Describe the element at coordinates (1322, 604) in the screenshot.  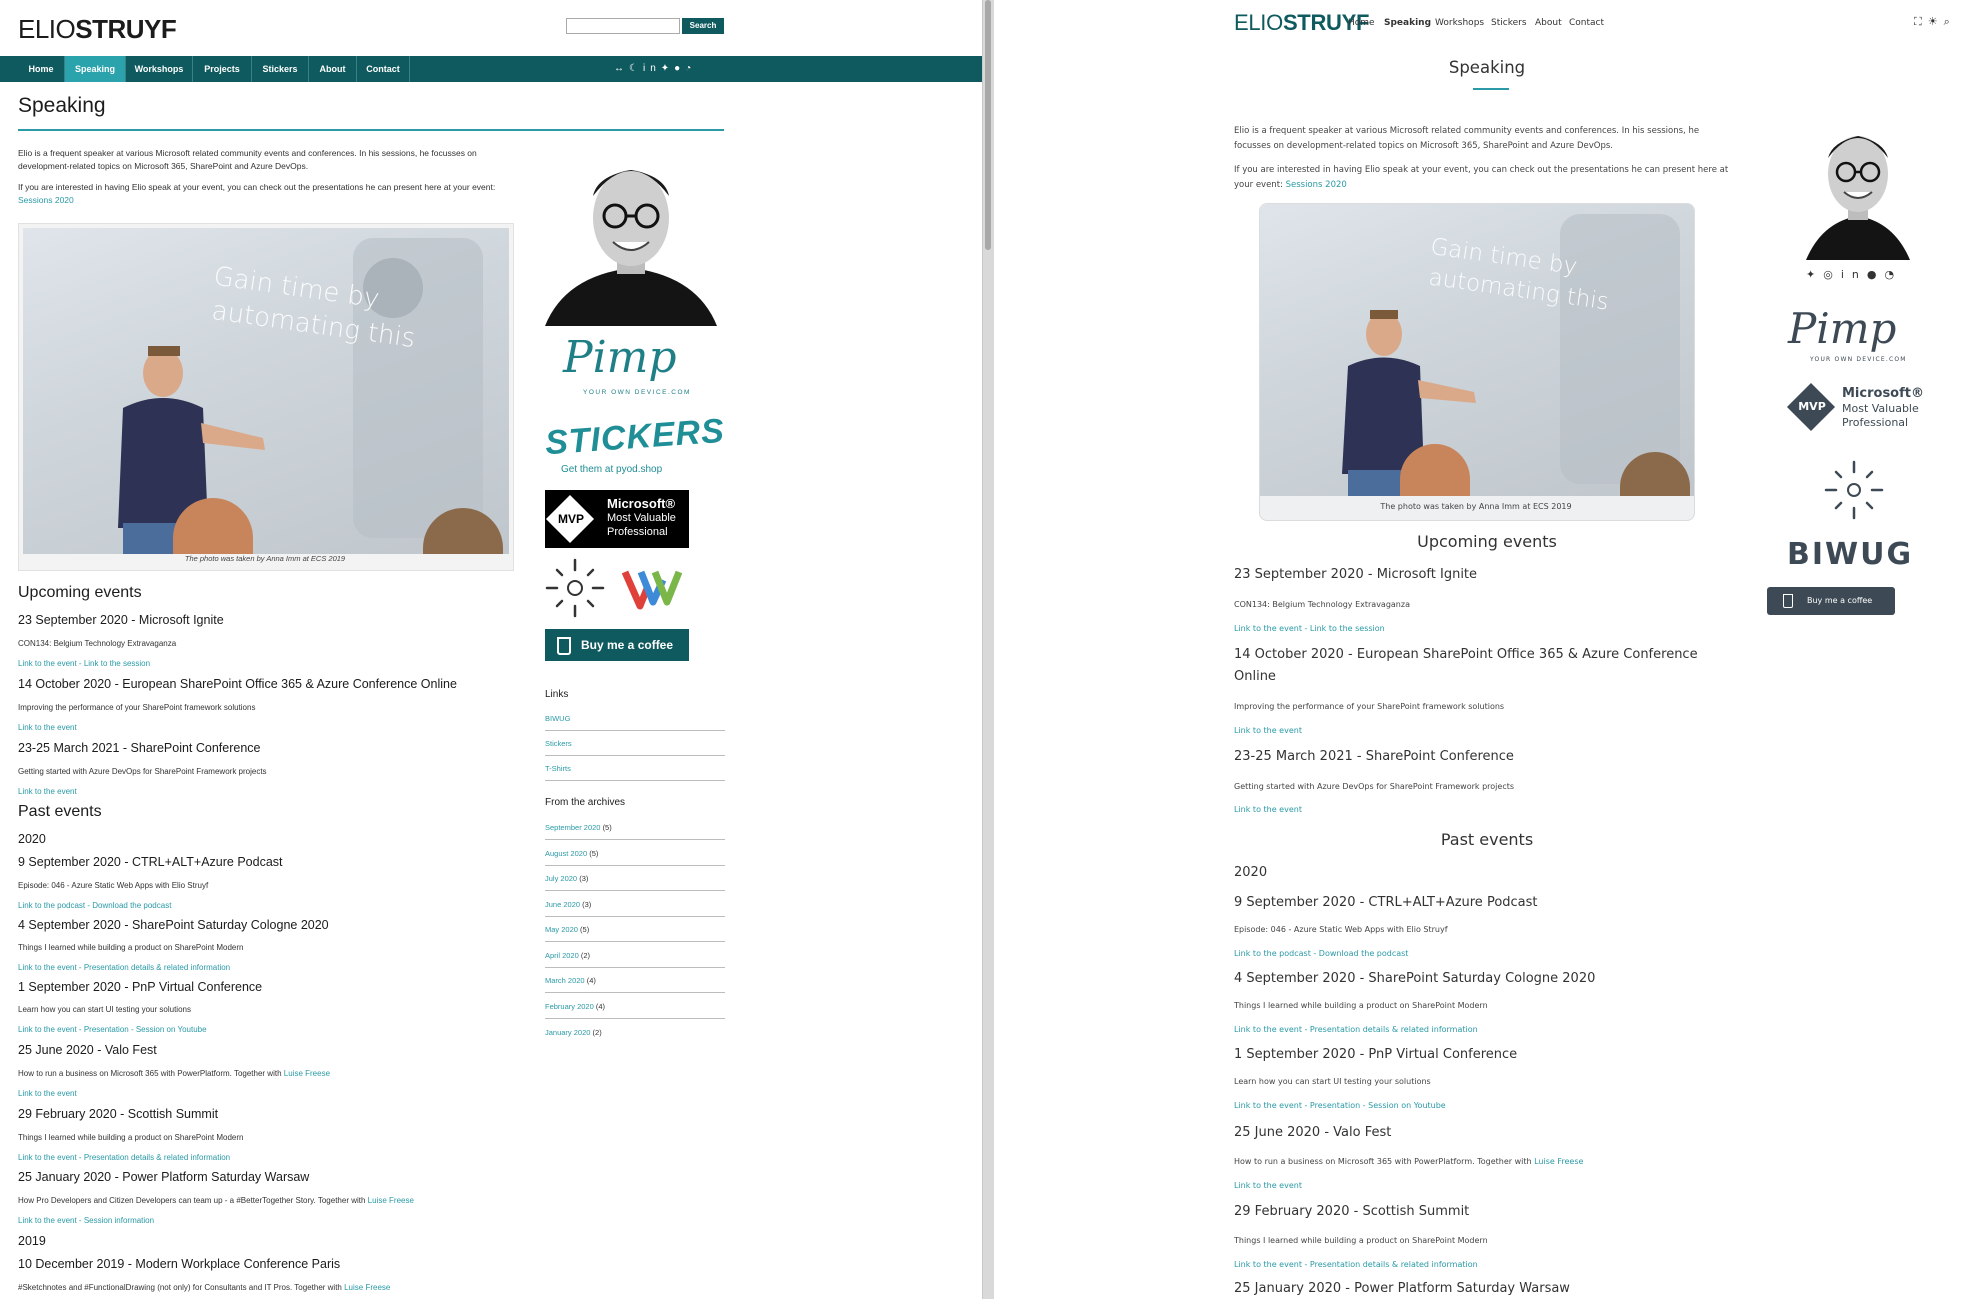
I see `event-desc: CON134: Belgium Technology Extravaganza` at that location.